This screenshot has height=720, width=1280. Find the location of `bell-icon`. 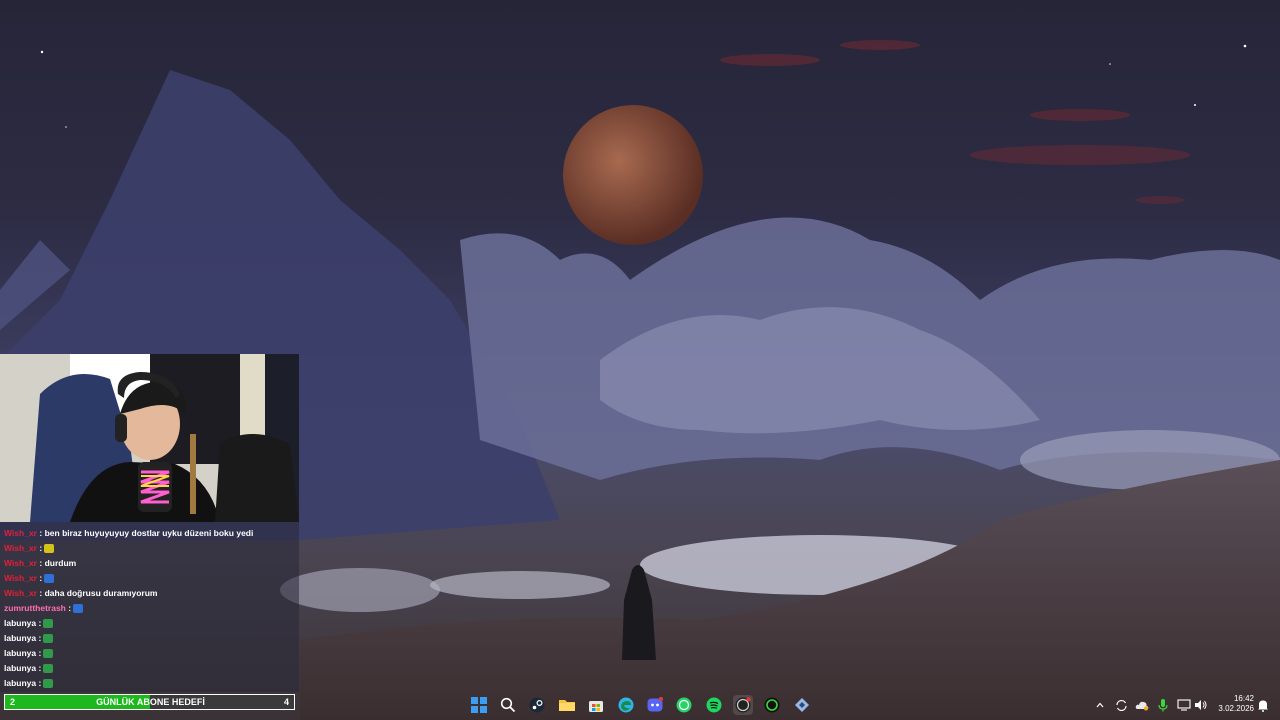

bell-icon is located at coordinates (1263, 705).